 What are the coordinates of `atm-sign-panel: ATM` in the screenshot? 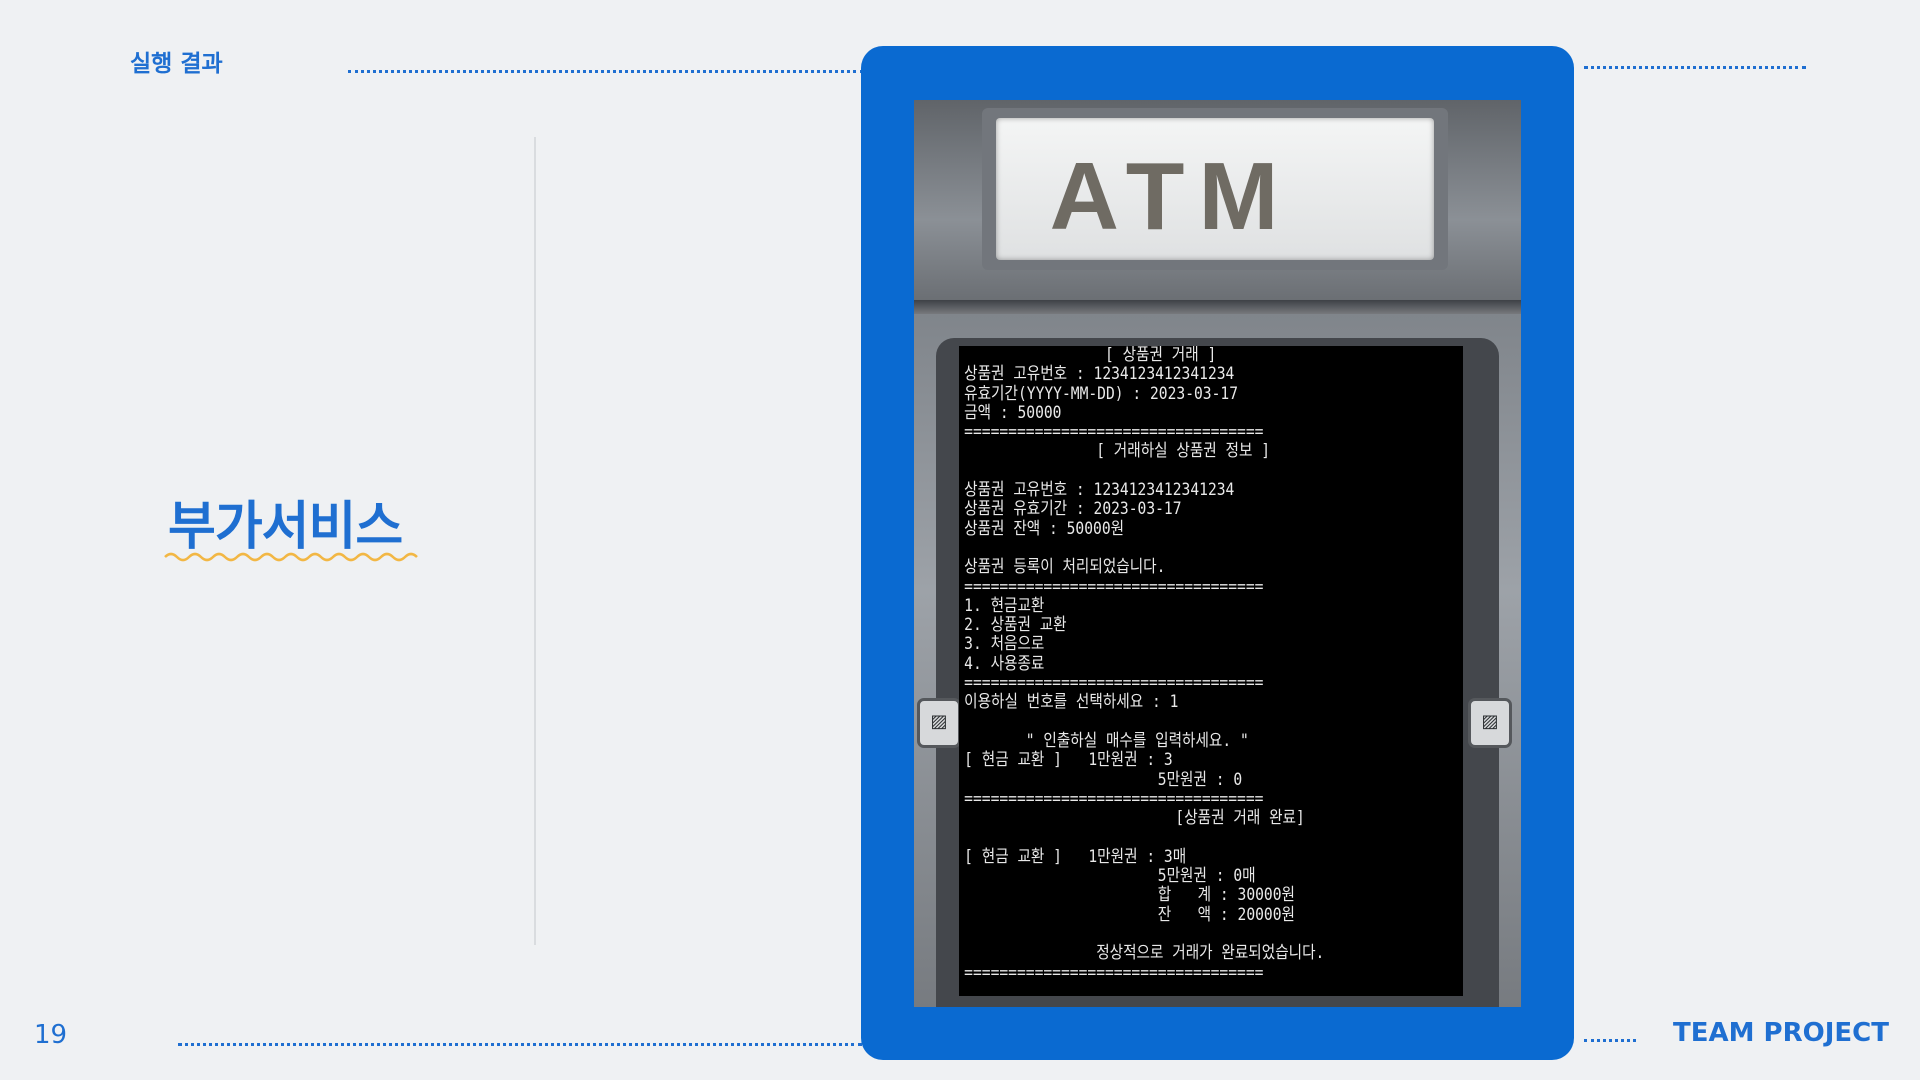 It's located at (1215, 189).